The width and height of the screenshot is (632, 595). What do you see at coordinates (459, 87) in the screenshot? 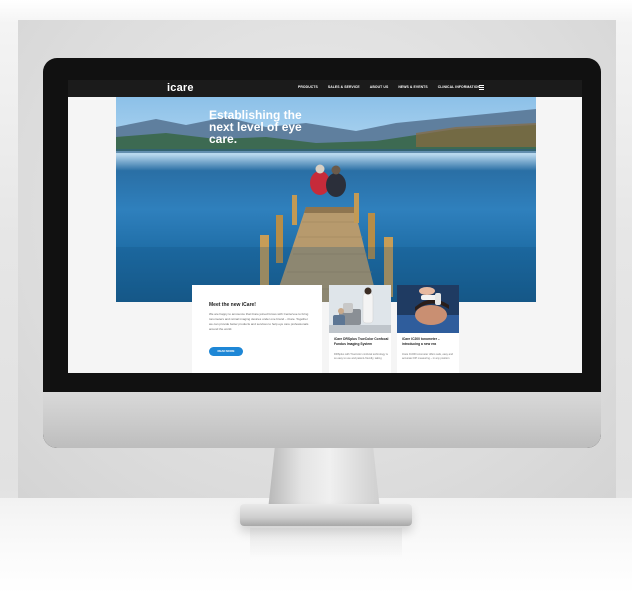
I see `nav-item-clinical-information: CLINICAL INFORMATION` at bounding box center [459, 87].